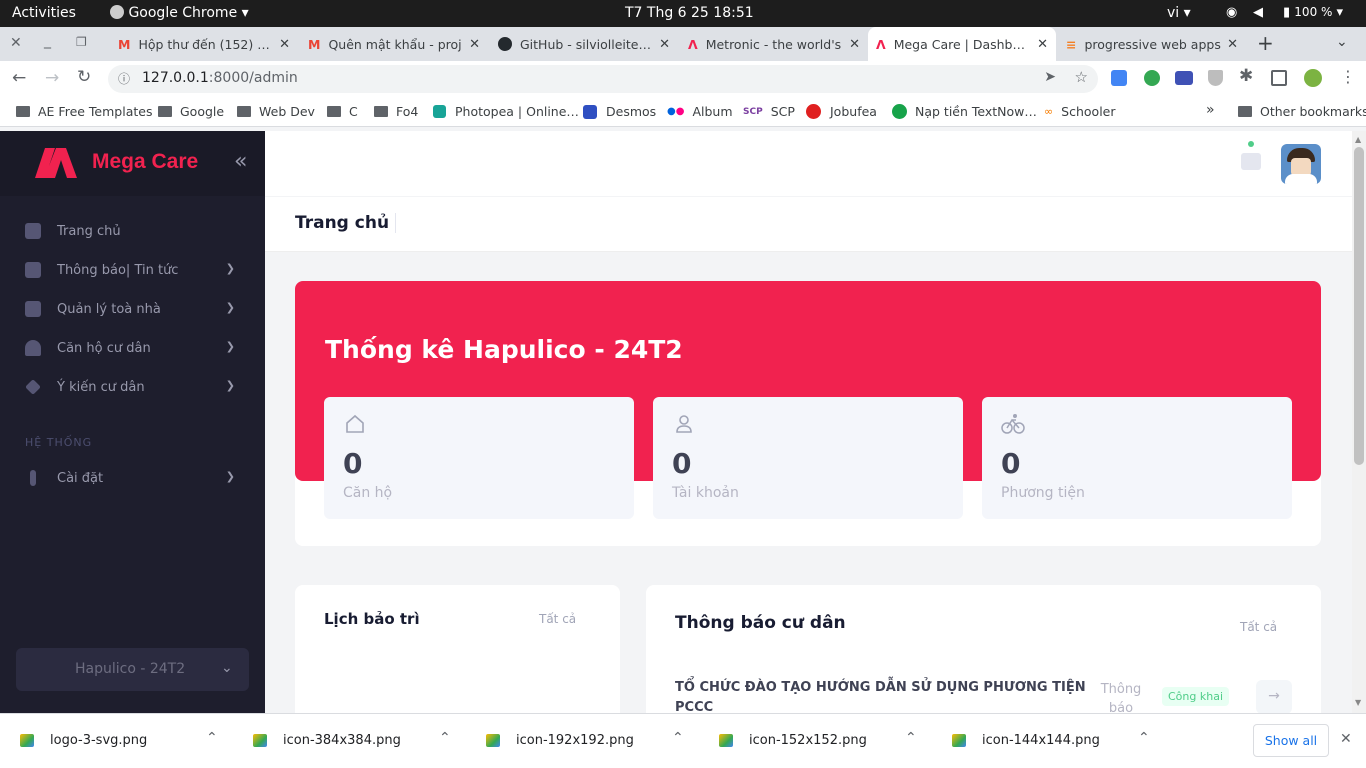 Image resolution: width=1366 pixels, height=768 pixels. What do you see at coordinates (132, 669) in the screenshot?
I see `building-select: Hapulico - 24T2 ⌄` at bounding box center [132, 669].